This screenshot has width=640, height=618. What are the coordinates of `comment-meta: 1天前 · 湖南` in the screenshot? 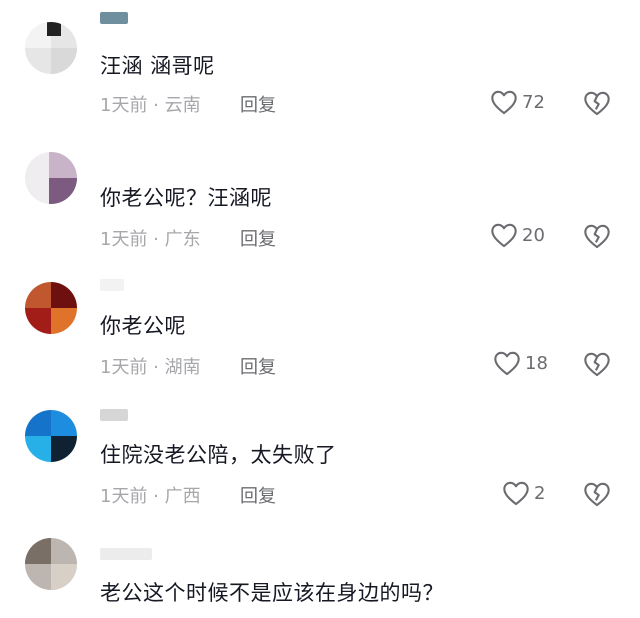 It's located at (150, 366).